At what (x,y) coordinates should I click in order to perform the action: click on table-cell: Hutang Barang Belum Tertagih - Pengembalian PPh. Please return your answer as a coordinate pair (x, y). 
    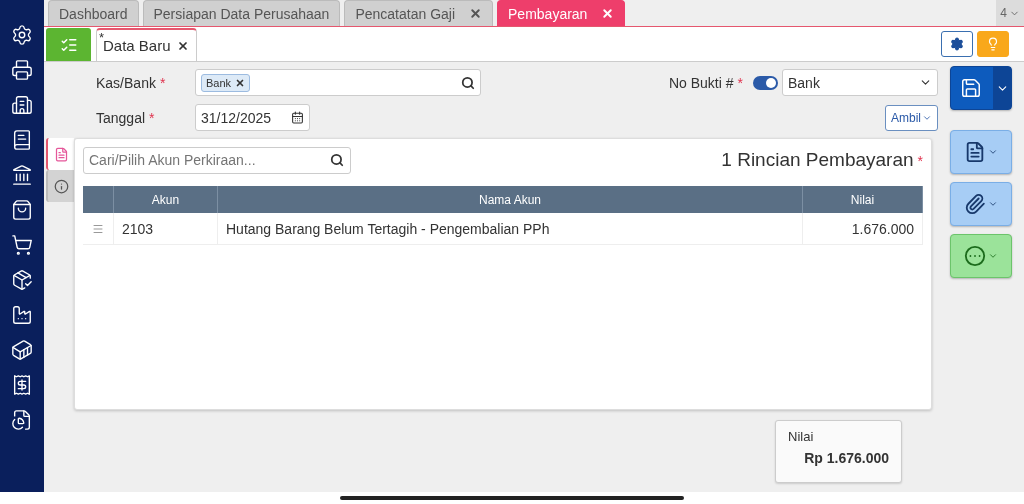
    Looking at the image, I should click on (510, 229).